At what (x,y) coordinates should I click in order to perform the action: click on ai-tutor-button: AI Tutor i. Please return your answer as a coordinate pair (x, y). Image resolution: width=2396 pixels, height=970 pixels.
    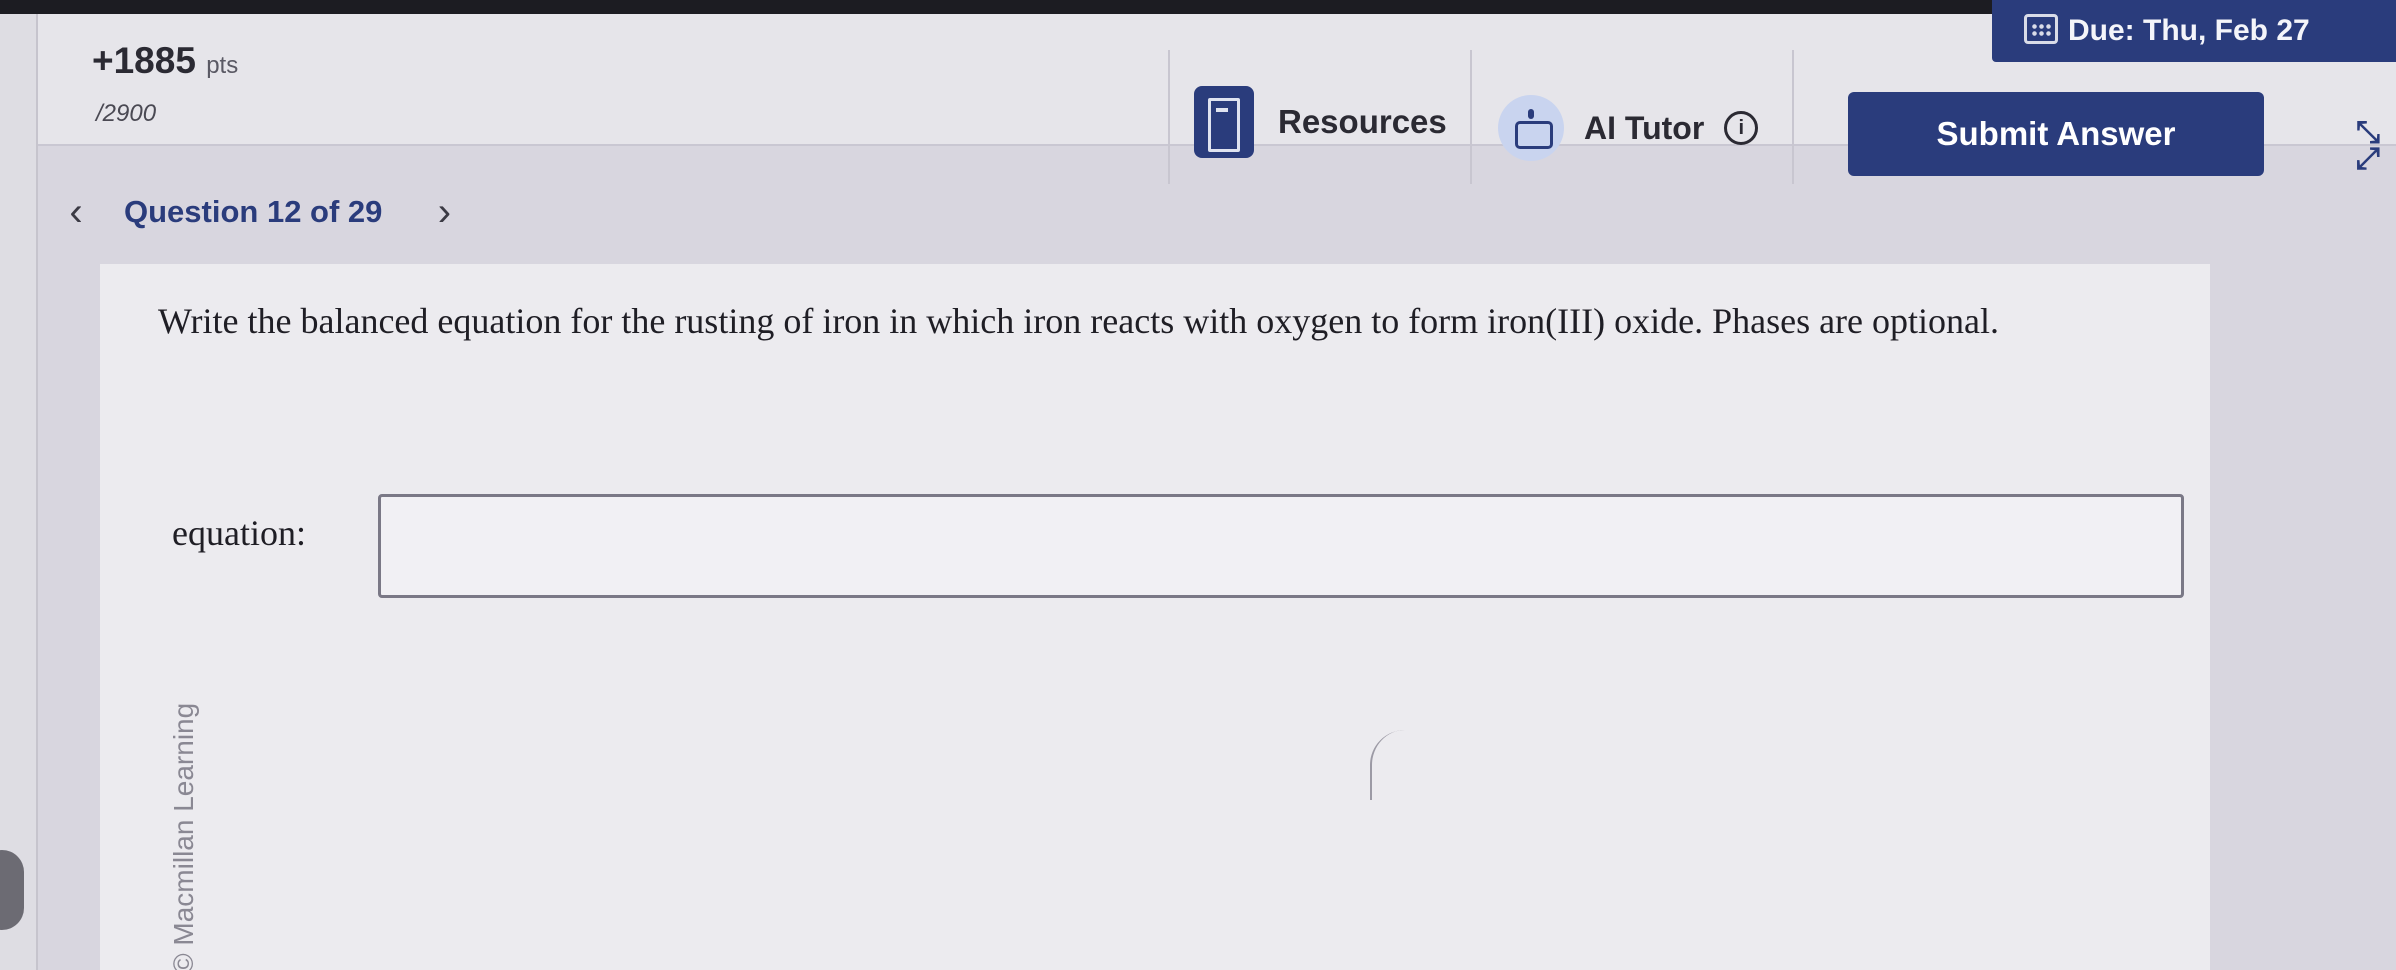
    Looking at the image, I should click on (1628, 128).